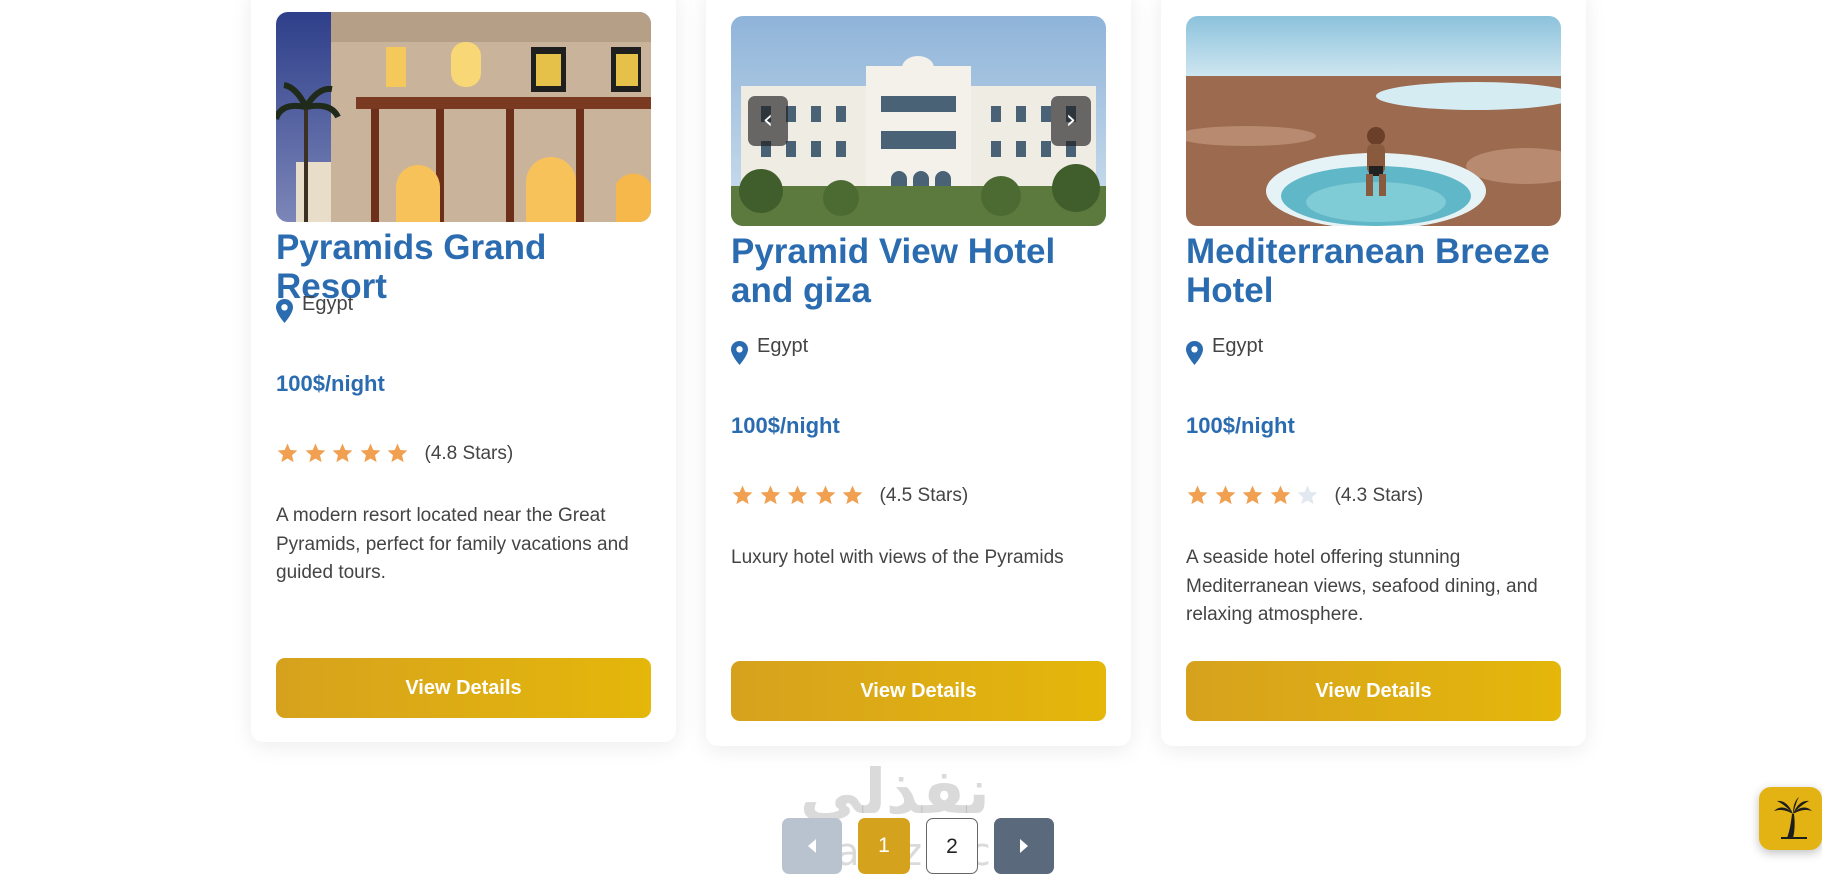  What do you see at coordinates (1307, 495) in the screenshot?
I see `star-empty-icon` at bounding box center [1307, 495].